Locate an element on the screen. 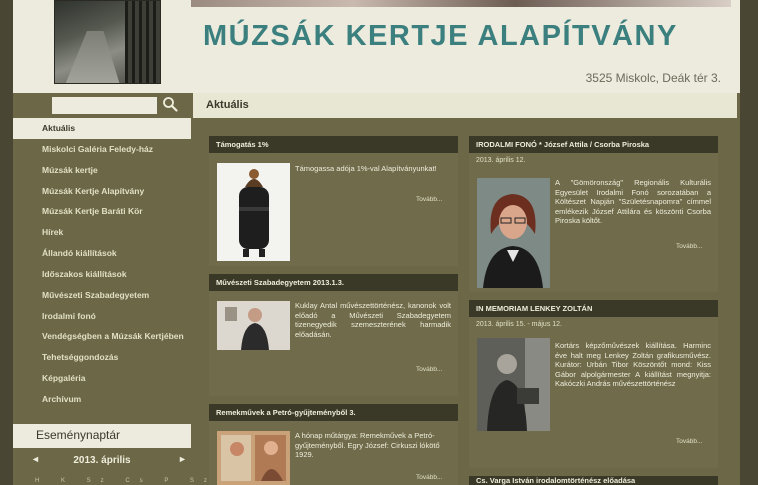 The image size is (758, 485). nav-item-hirek: Hírek is located at coordinates (102, 232).